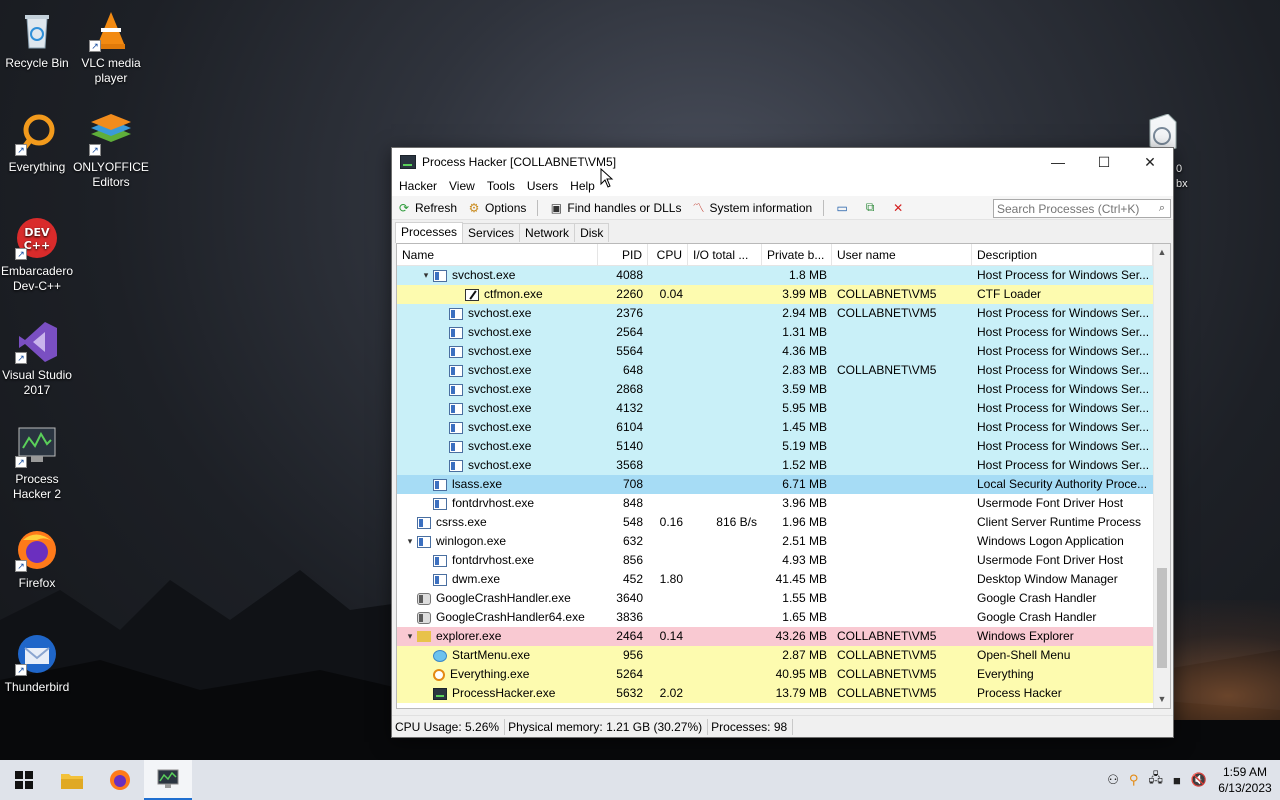  What do you see at coordinates (640, 780) in the screenshot?
I see `taskbar: ⚇ ⚲ 🖧 ■ 🔇 1:59 AM 6/13/2023` at bounding box center [640, 780].